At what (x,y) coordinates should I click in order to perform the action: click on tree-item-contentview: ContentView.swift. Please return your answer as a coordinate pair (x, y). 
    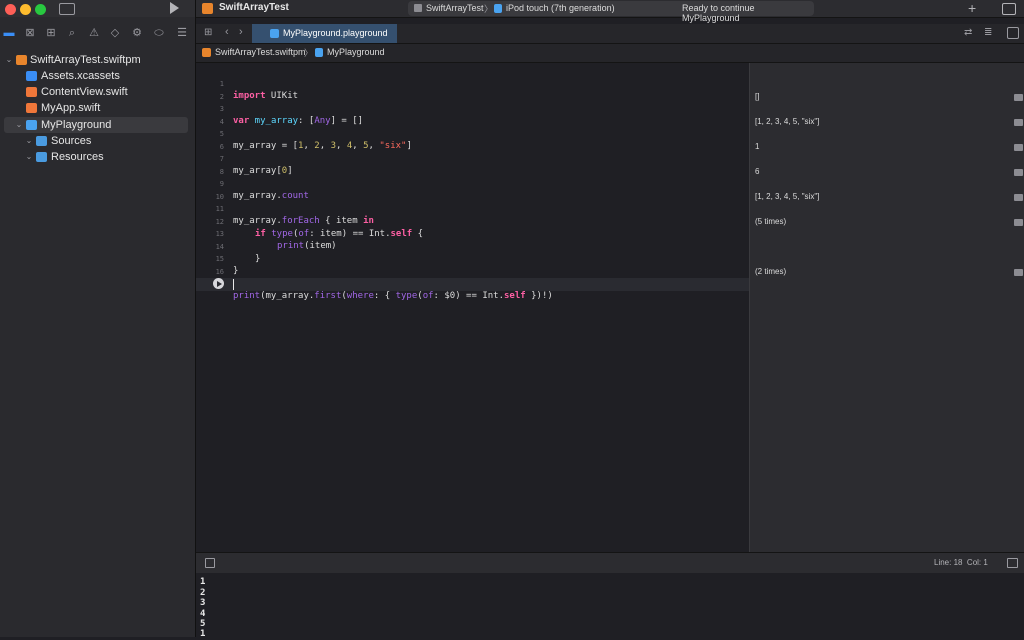
    Looking at the image, I should click on (96, 92).